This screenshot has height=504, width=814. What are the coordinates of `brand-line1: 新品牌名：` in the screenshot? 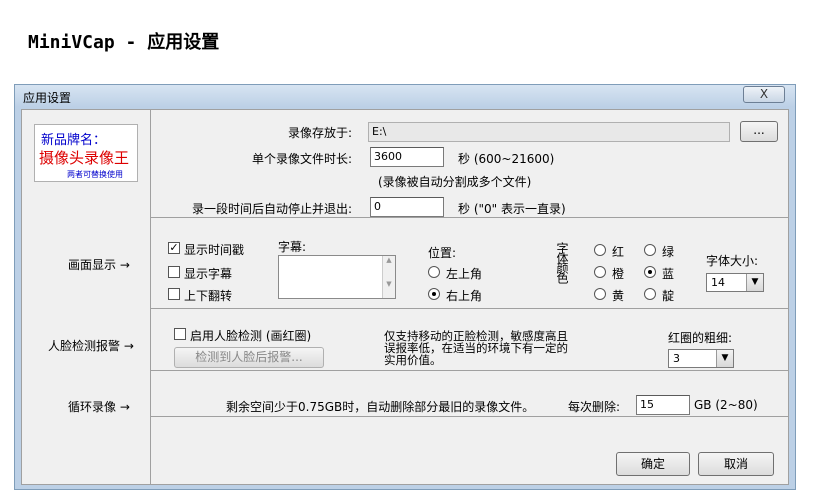 It's located at (74, 140).